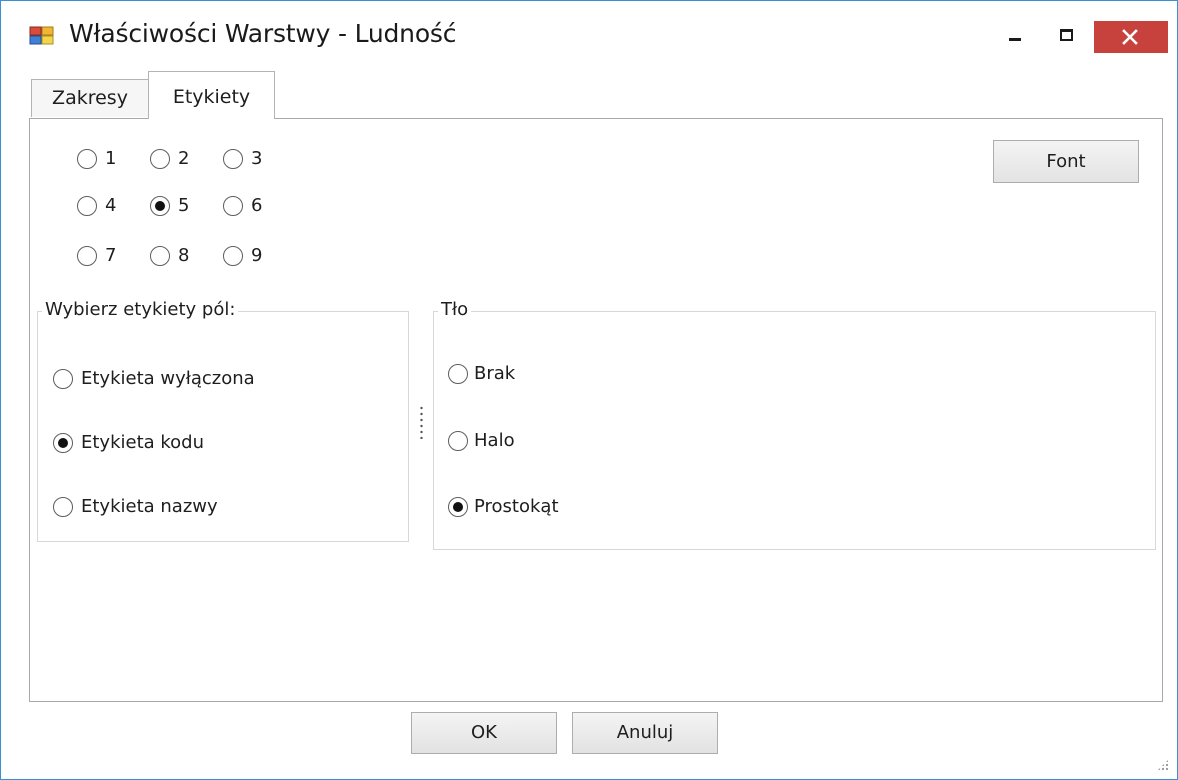 This screenshot has height=780, width=1178. Describe the element at coordinates (589, 30) in the screenshot. I see `title-bar: Właściwości Warstwy - Ludność` at that location.